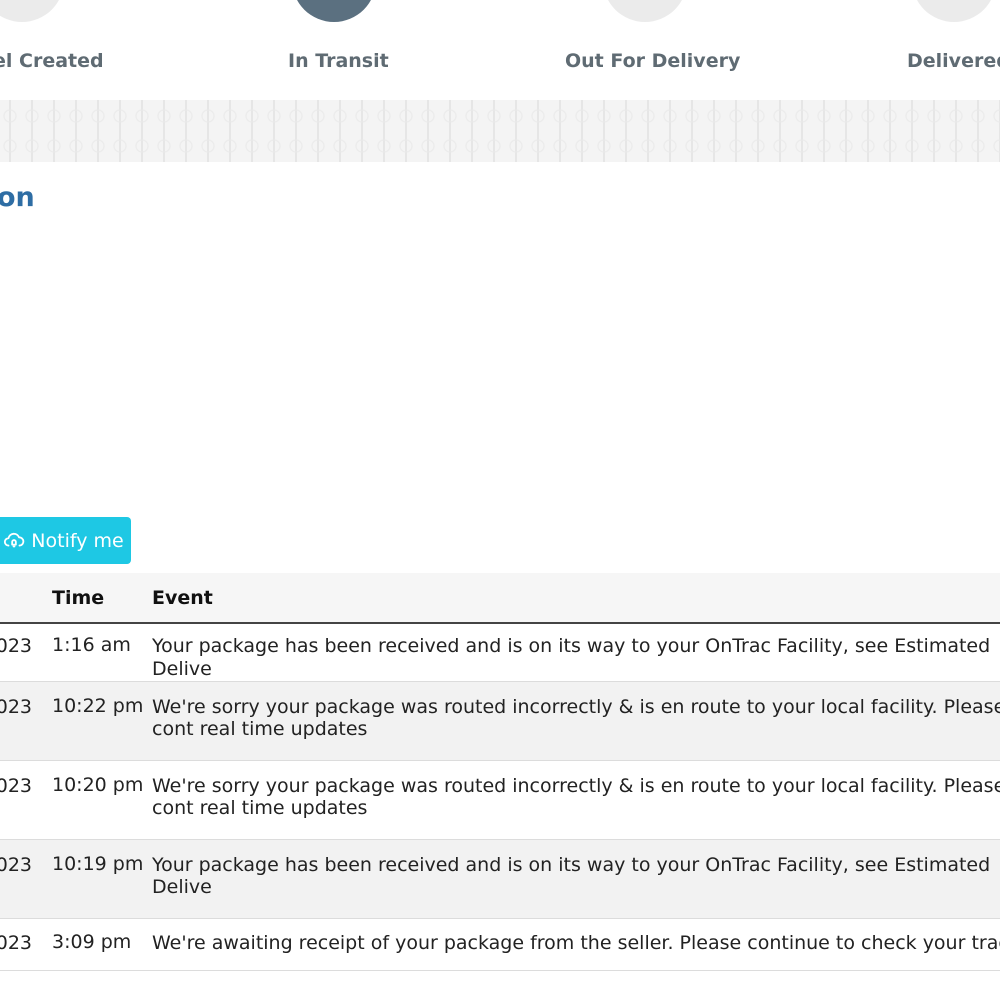  I want to click on header-time: Time, so click(102, 598).